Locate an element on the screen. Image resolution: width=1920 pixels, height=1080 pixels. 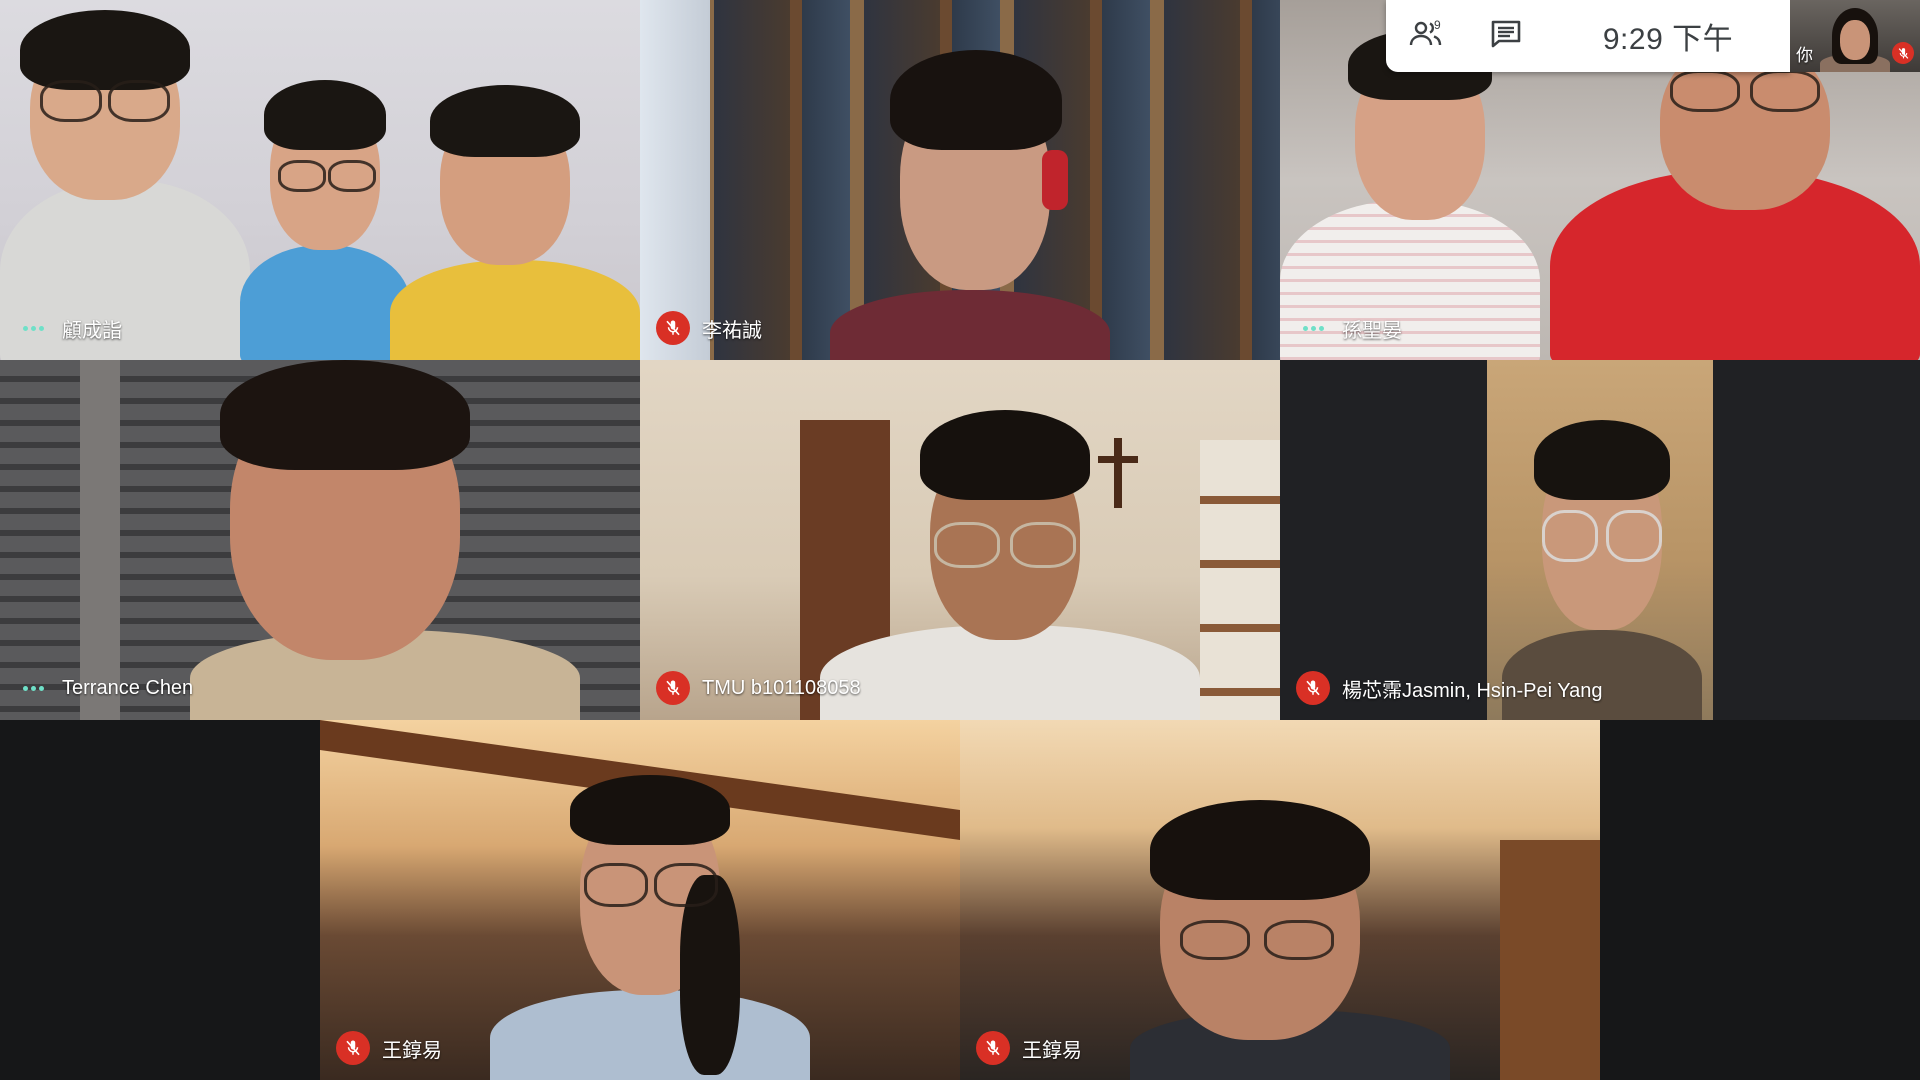
nameplate: 顧成詣 is located at coordinates (69, 328).